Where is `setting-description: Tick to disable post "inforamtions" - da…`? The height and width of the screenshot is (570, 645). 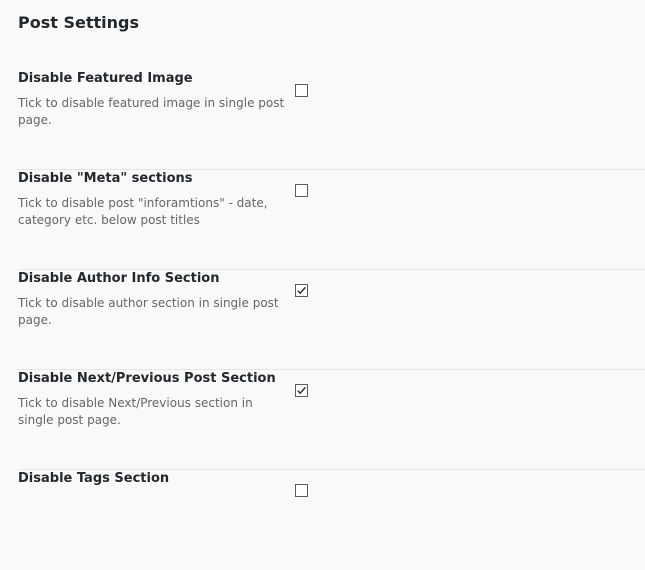
setting-description: Tick to disable post "inforamtions" - da… is located at coordinates (143, 211).